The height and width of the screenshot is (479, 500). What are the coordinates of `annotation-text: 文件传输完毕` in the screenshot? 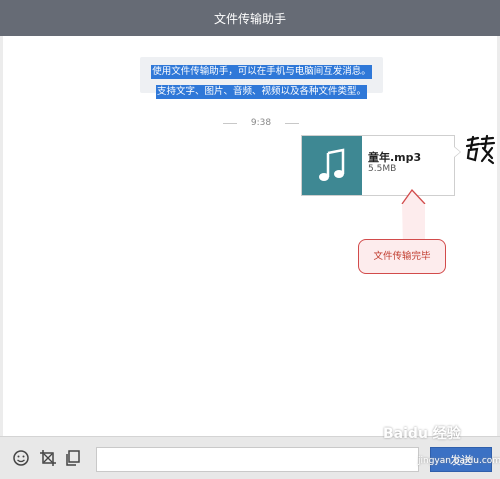 It's located at (402, 256).